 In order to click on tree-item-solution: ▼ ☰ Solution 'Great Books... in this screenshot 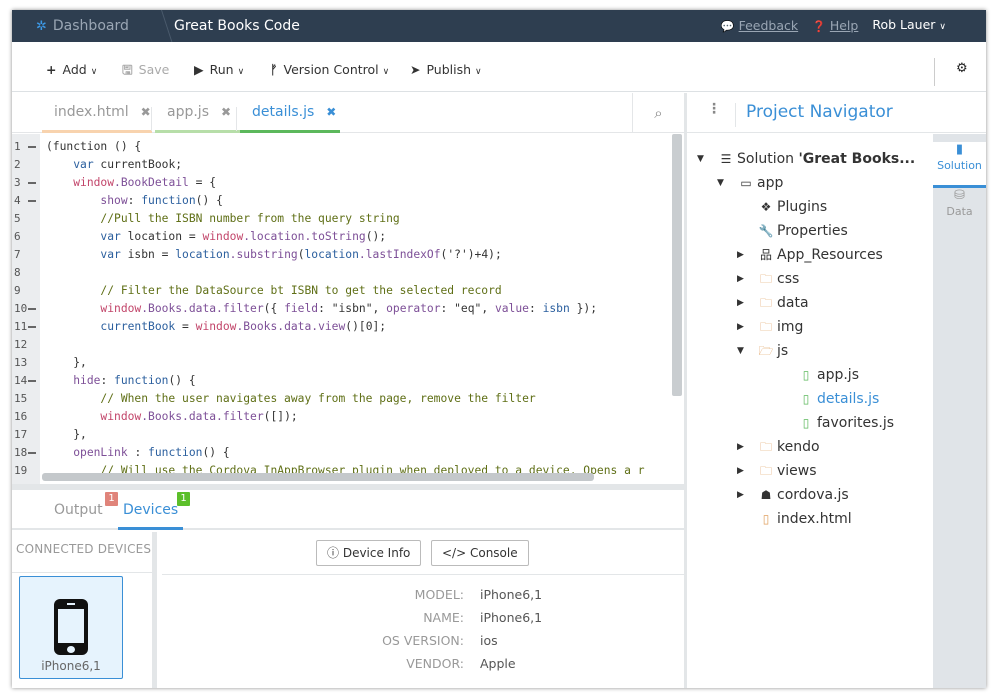, I will do `click(806, 159)`.